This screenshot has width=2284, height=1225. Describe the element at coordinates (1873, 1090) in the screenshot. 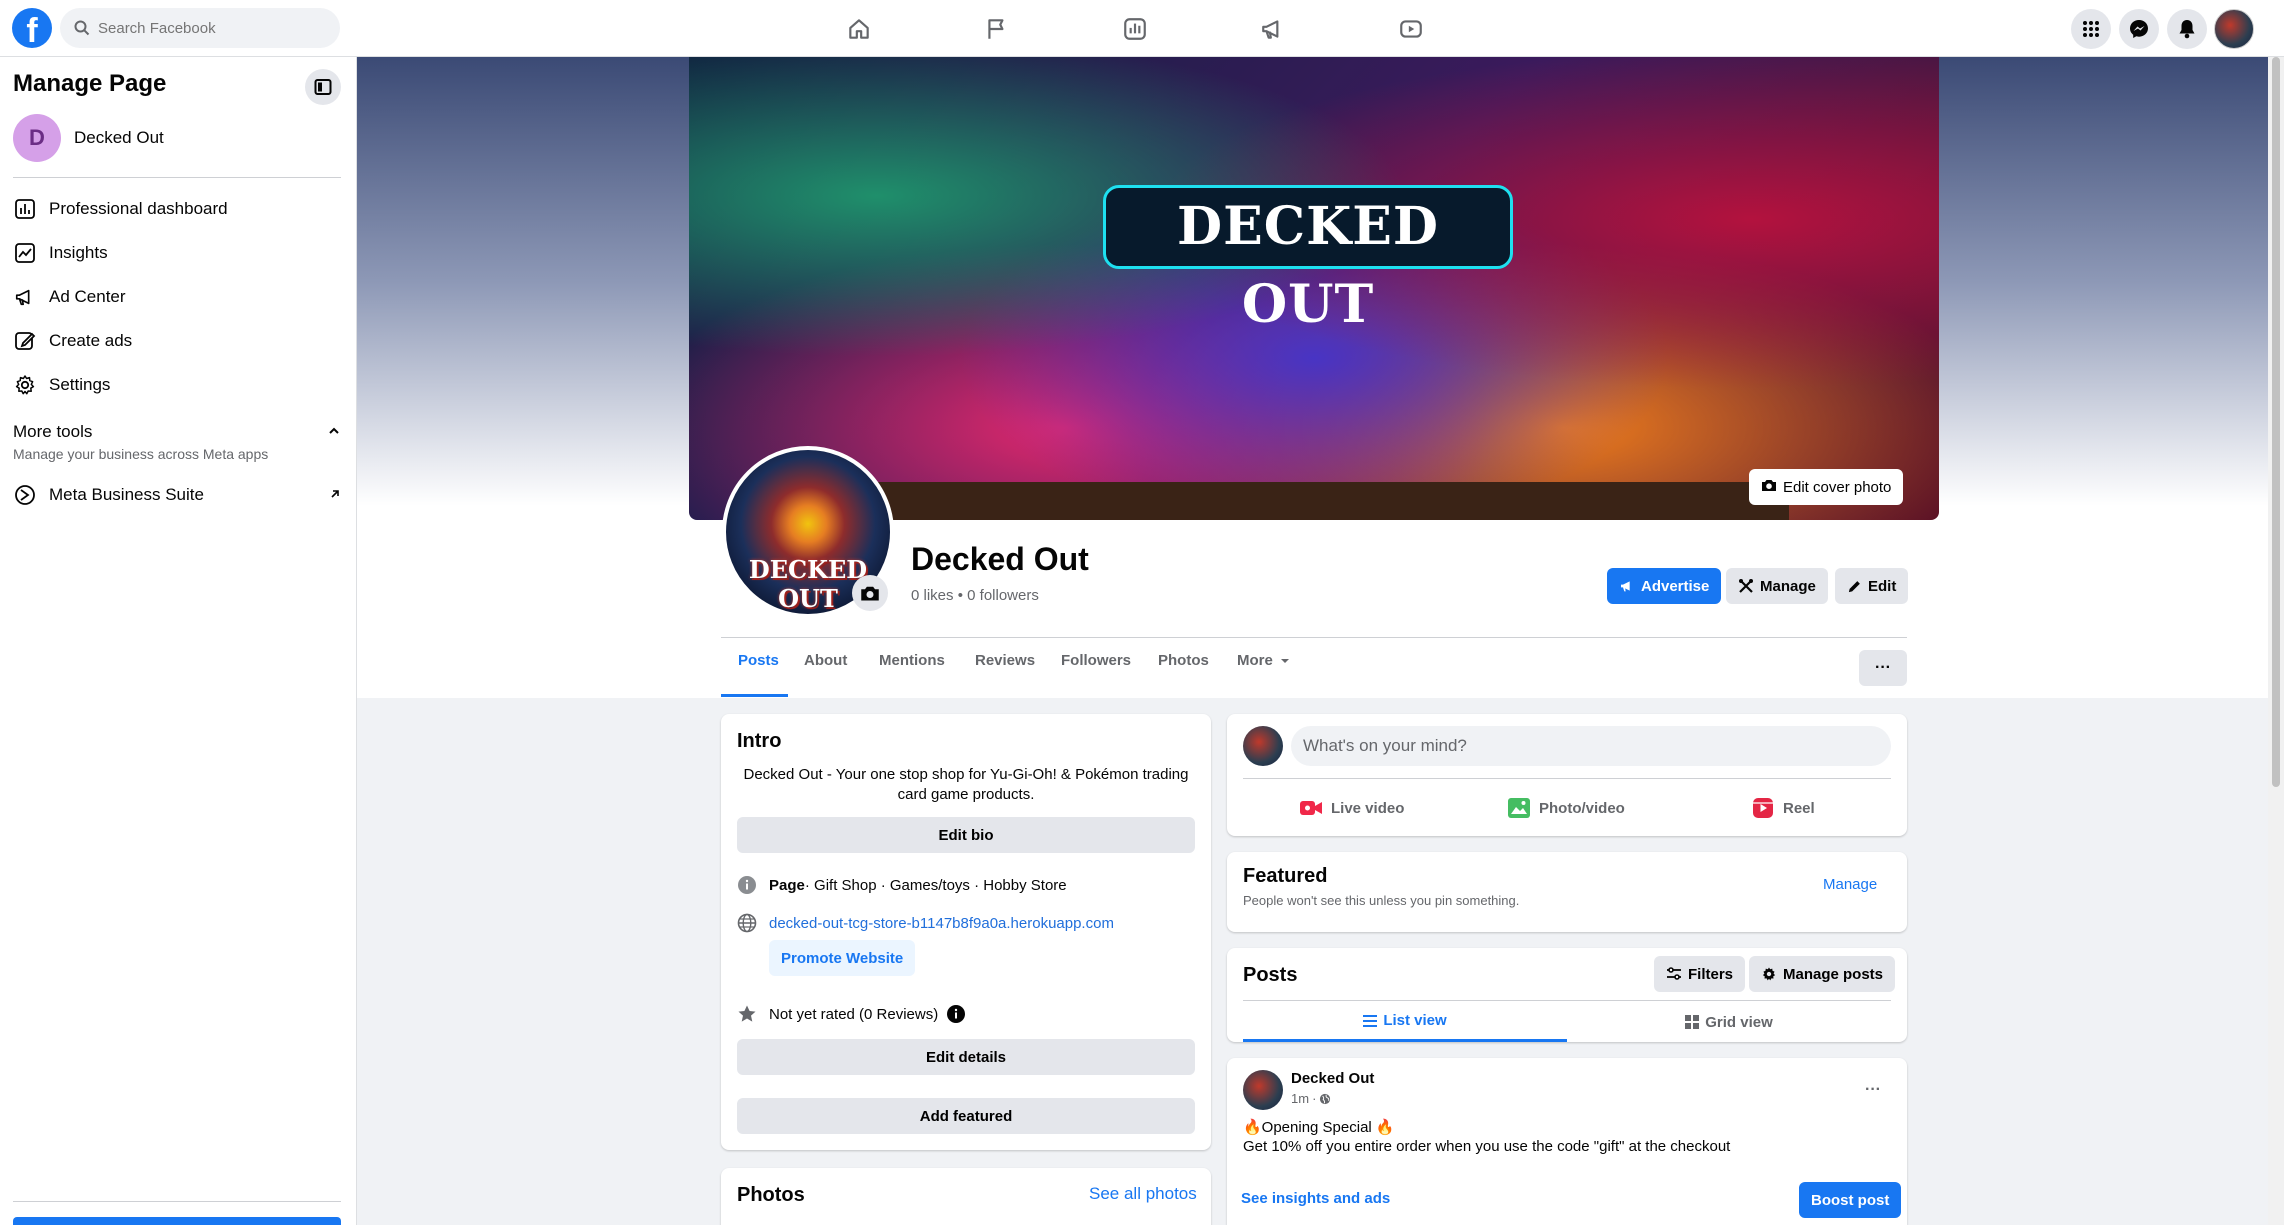

I see `post-options-button: ···` at that location.